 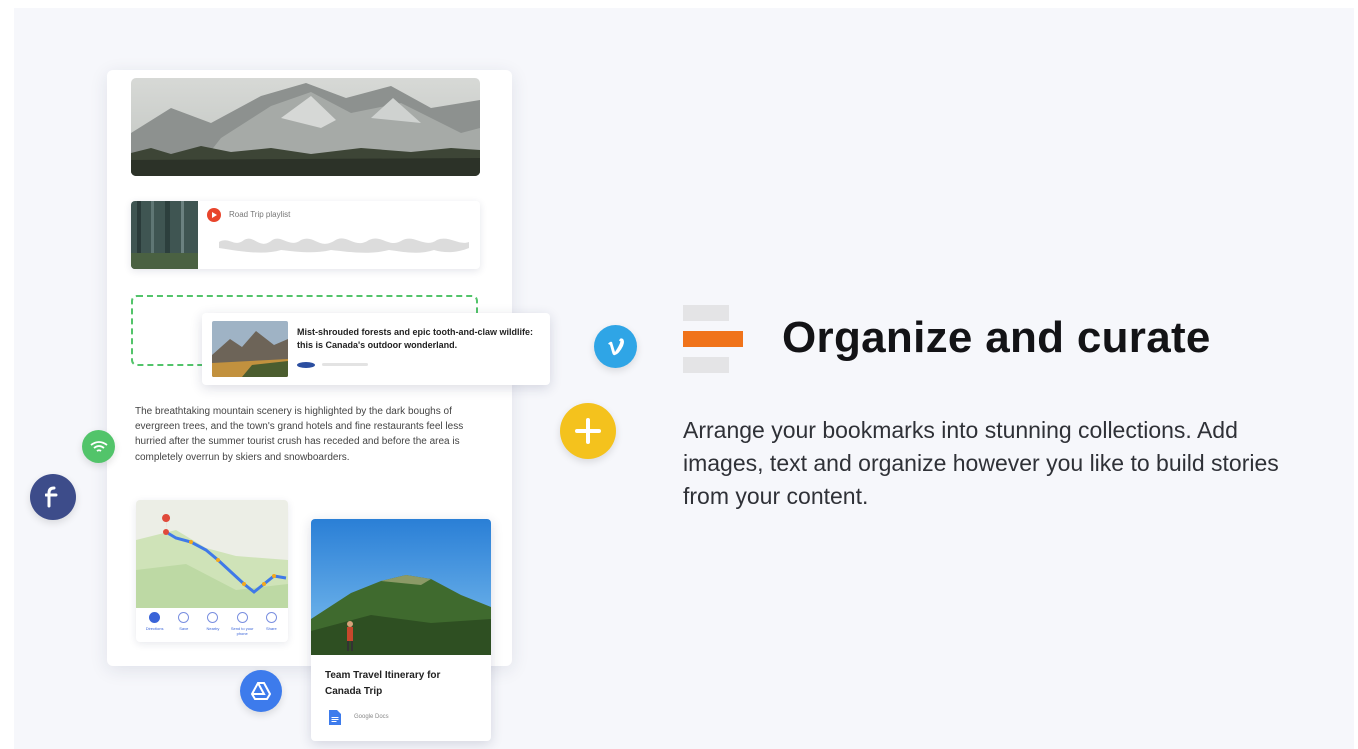 I want to click on docs-icon, so click(x=335, y=717).